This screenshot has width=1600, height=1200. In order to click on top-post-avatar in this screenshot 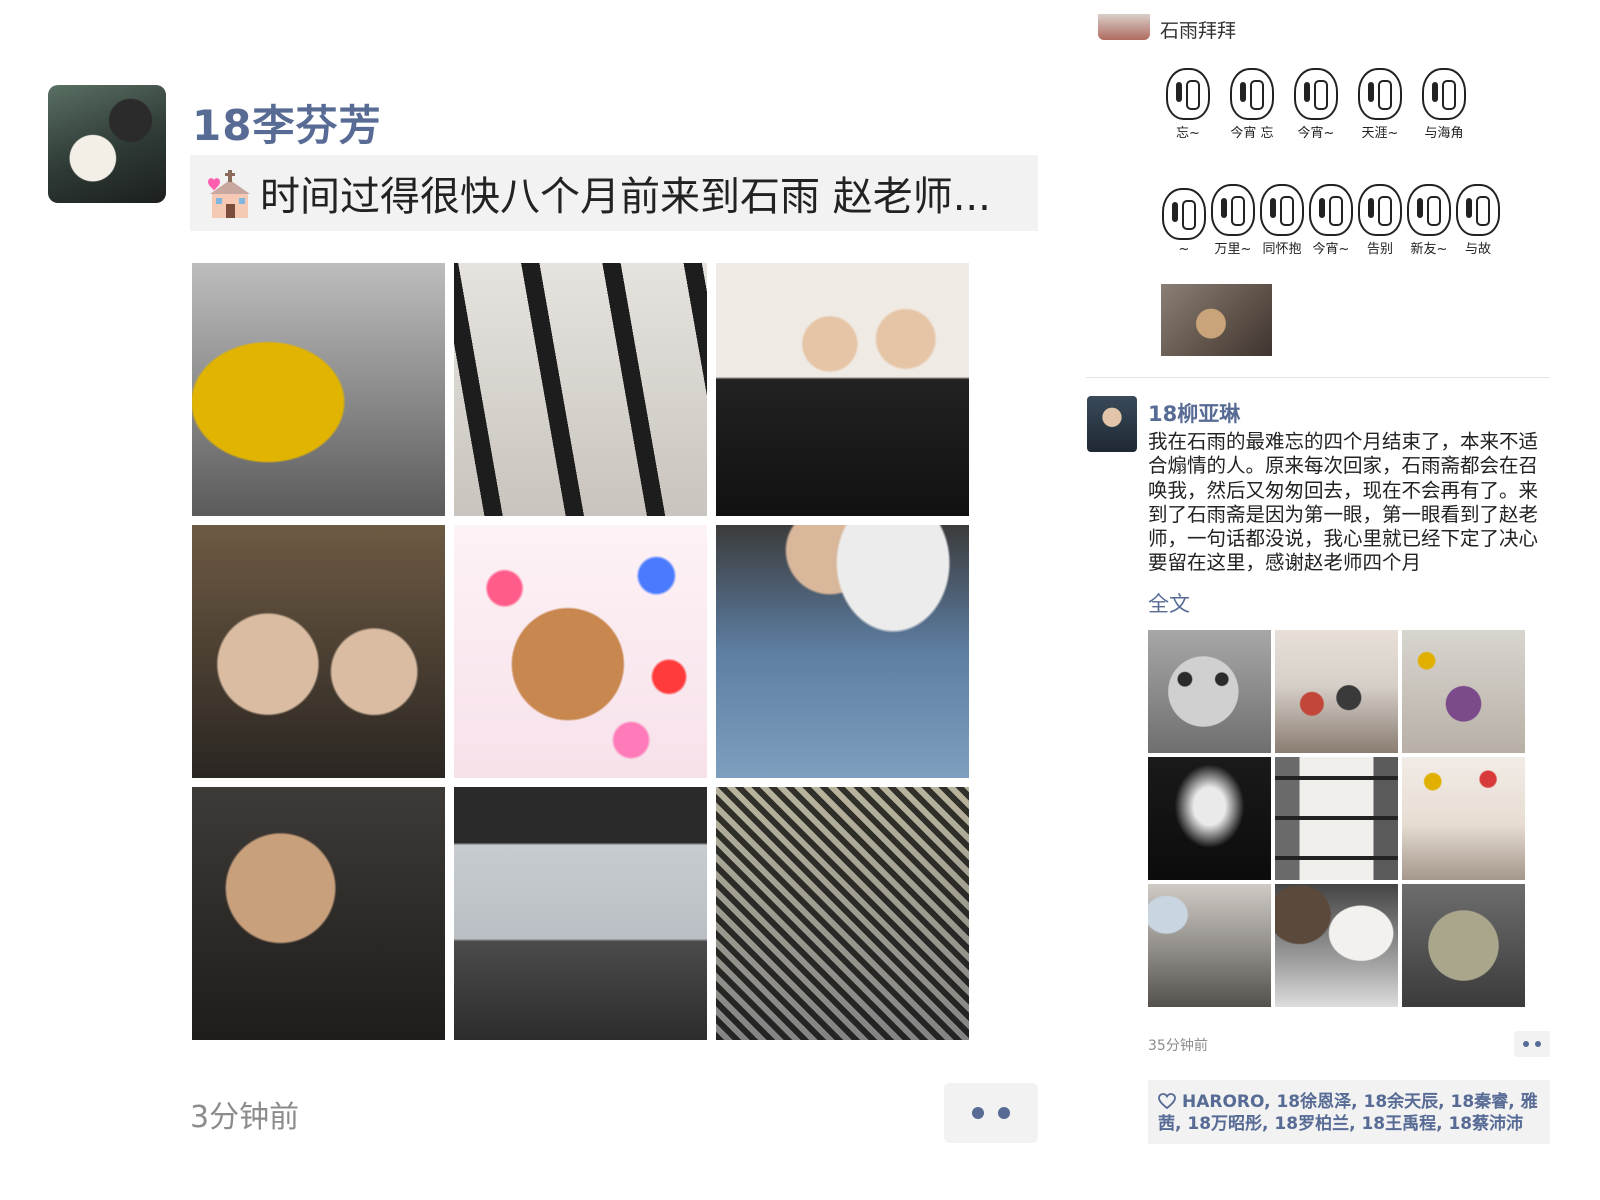, I will do `click(1124, 27)`.